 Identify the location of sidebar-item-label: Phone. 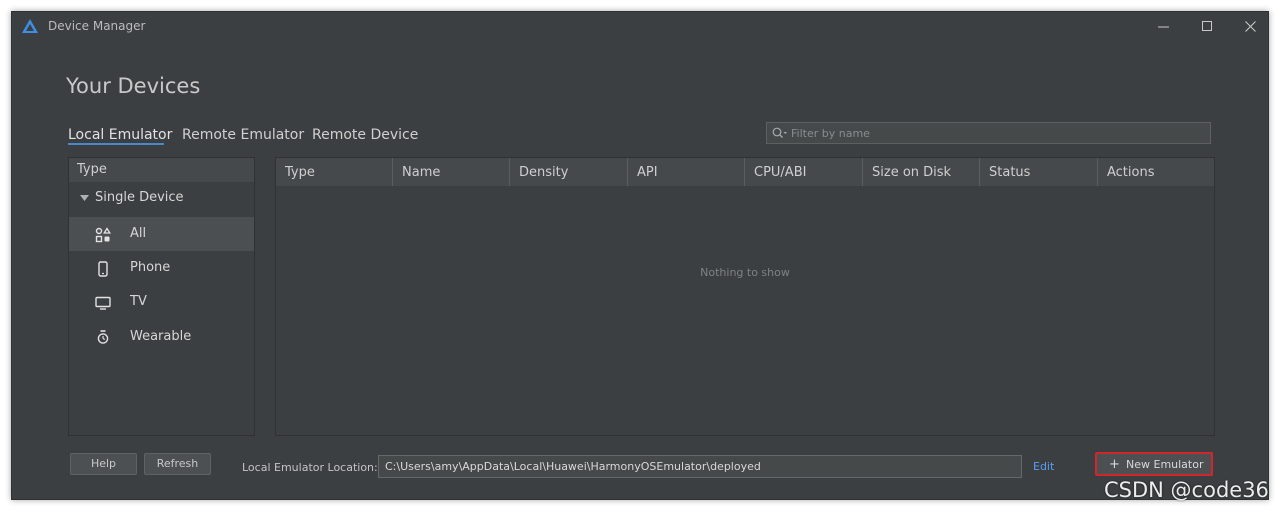
(150, 267).